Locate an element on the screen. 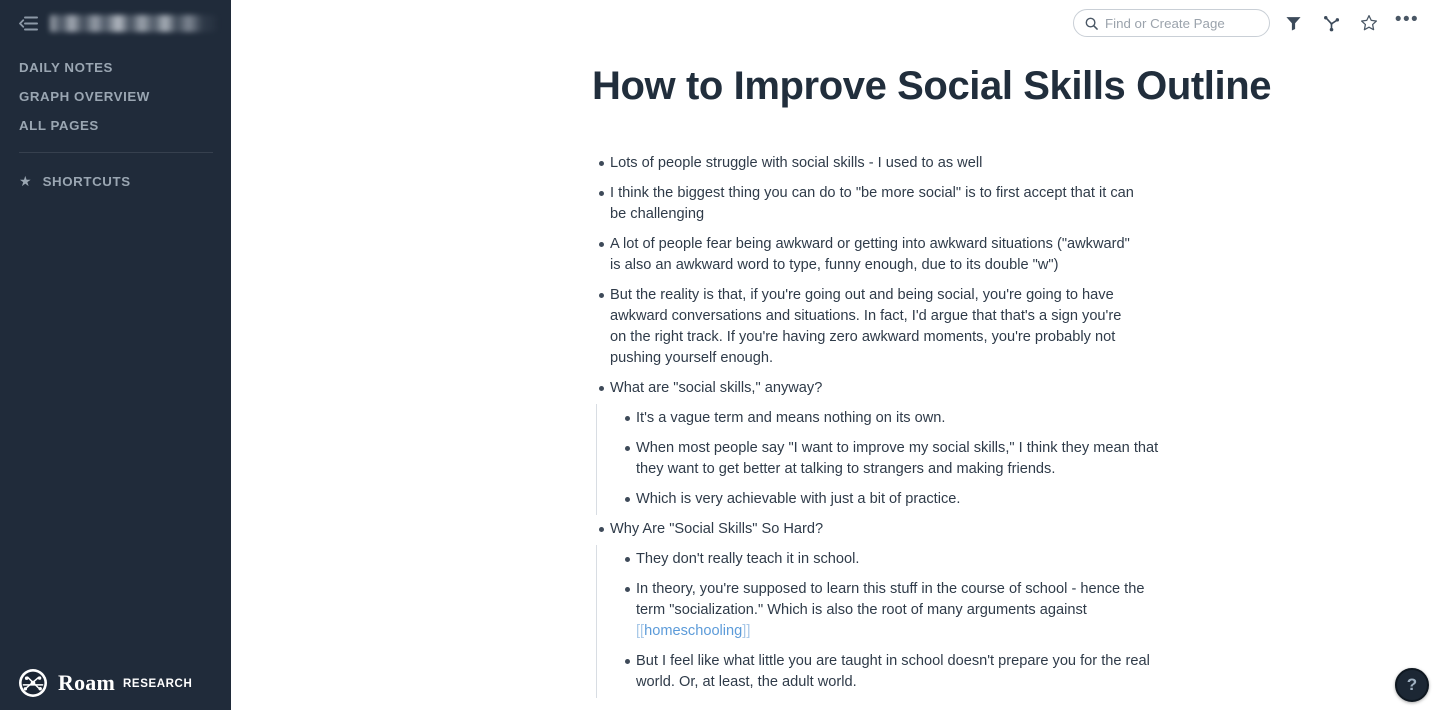 The width and height of the screenshot is (1438, 710). sidebar-item-shortcuts: ★ SHORTCUTS is located at coordinates (115, 171).